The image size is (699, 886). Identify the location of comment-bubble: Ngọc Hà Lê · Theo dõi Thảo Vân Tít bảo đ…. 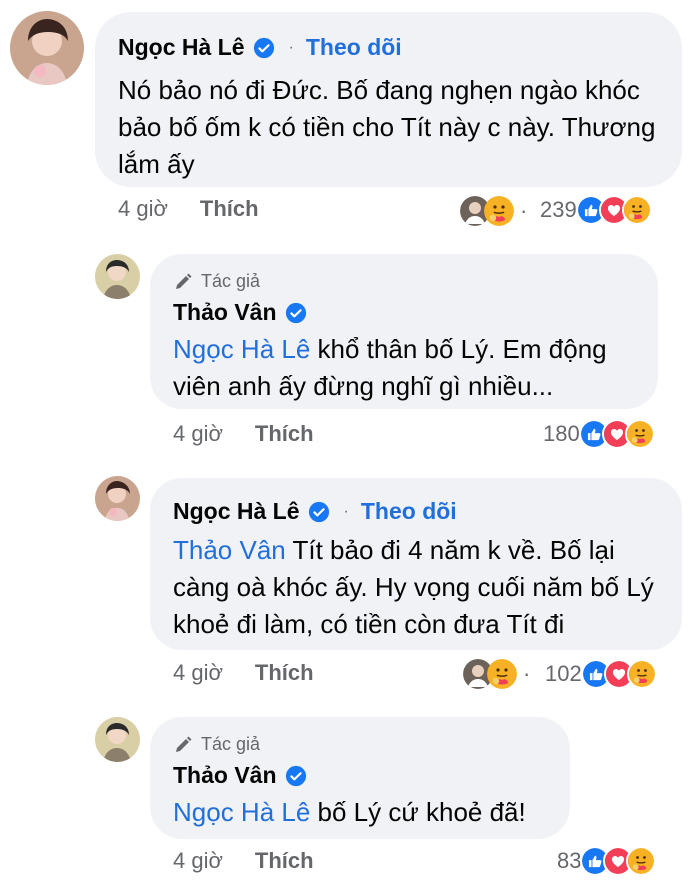
(416, 564).